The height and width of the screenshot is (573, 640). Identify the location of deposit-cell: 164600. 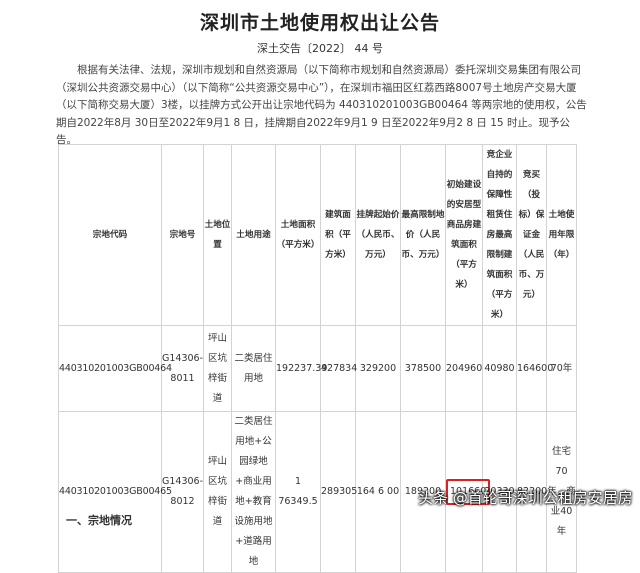
(534, 368).